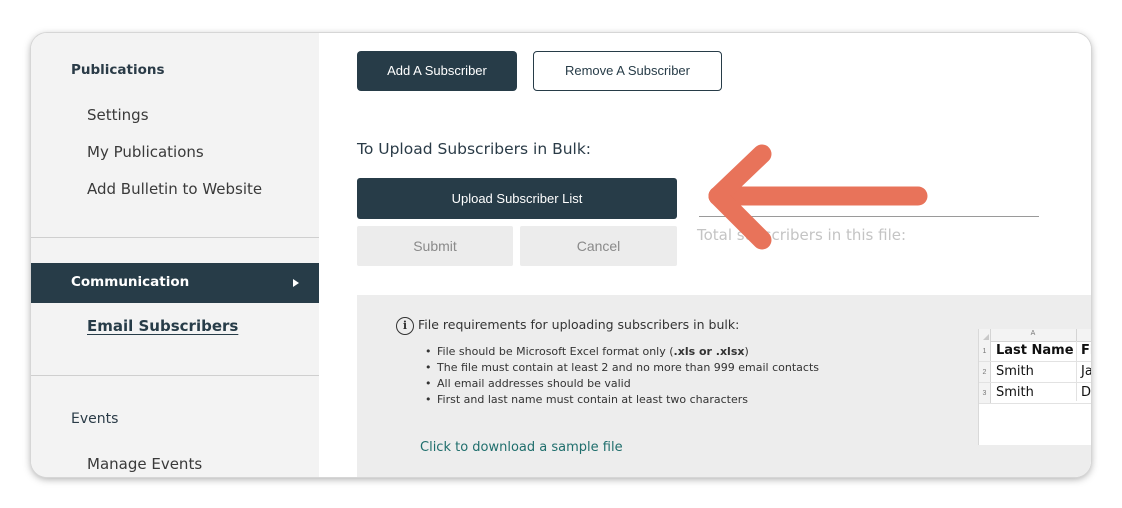  I want to click on sample-spreadsheet-preview: A 1 Last Name Fi 2 Smith Ja 3 Smith D, so click(1034, 387).